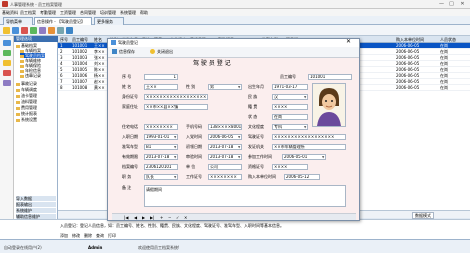  Describe the element at coordinates (253, 106) in the screenshot. I see `native-label: 籍 贯` at that location.